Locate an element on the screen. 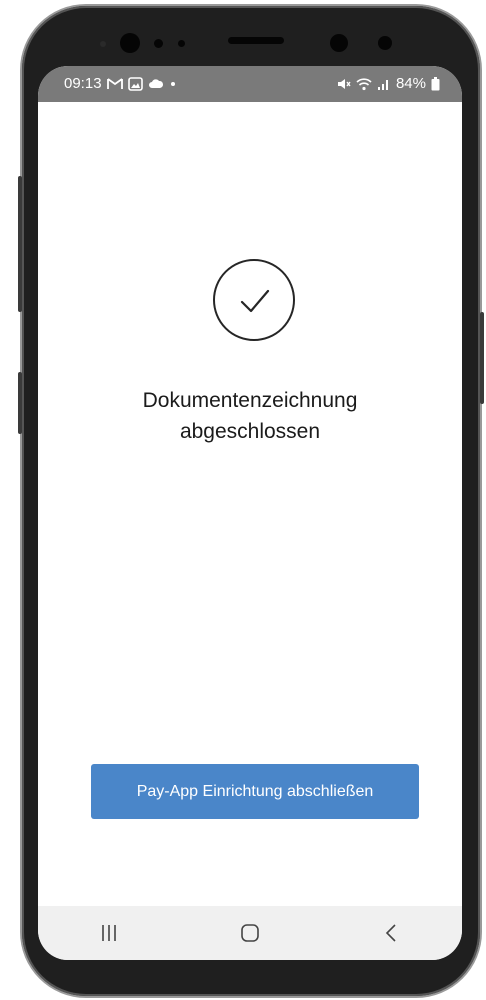 This screenshot has width=486, height=1000. finish-payapp-setup-button: Pay-App Einrichtung abschließen is located at coordinates (255, 791).